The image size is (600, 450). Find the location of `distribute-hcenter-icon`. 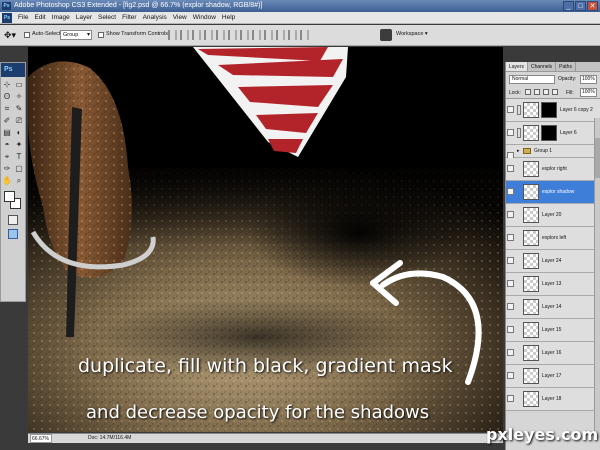

distribute-hcenter-icon is located at coordinates (292, 35).